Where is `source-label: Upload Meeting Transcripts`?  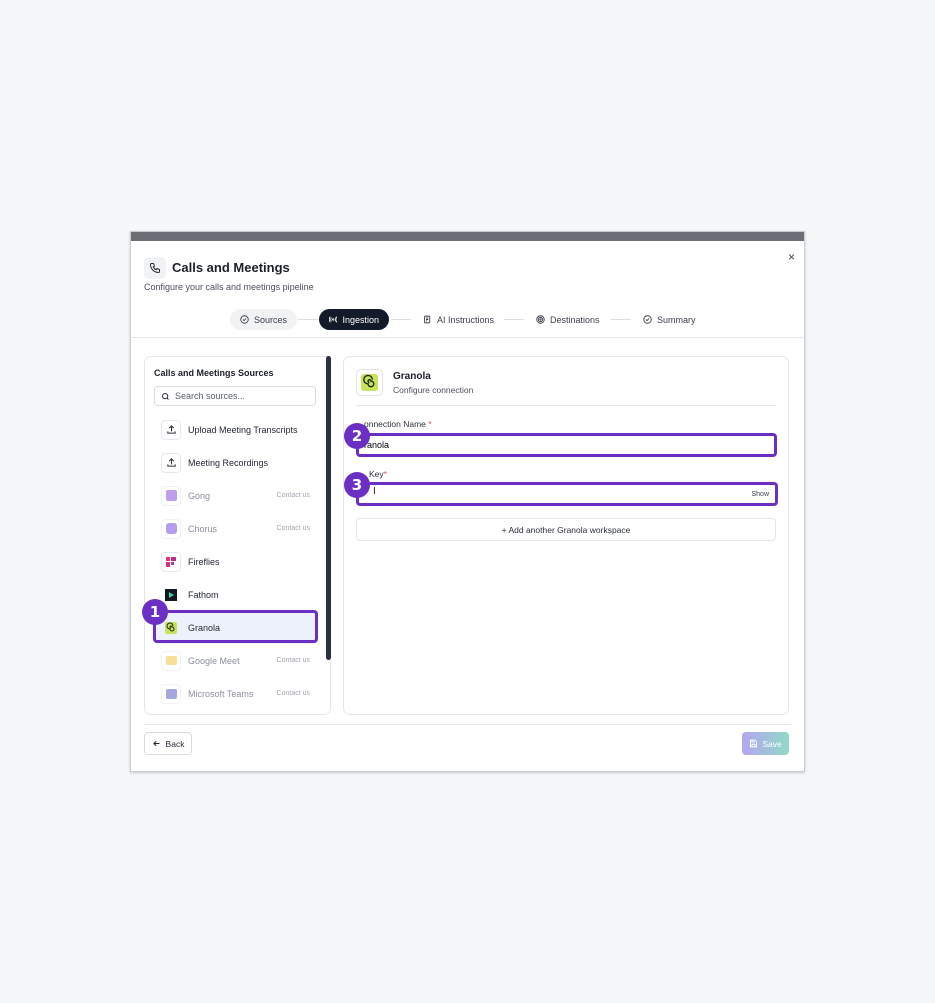
source-label: Upload Meeting Transcripts is located at coordinates (243, 429).